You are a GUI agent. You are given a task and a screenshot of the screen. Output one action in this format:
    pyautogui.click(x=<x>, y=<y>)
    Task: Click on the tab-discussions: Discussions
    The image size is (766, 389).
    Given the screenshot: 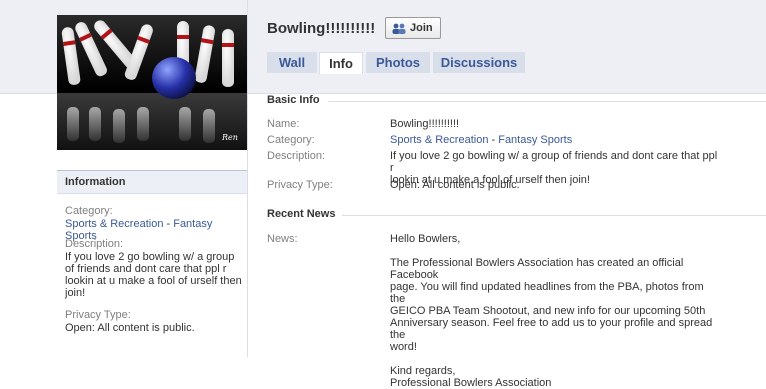 What is the action you would take?
    pyautogui.click(x=479, y=62)
    